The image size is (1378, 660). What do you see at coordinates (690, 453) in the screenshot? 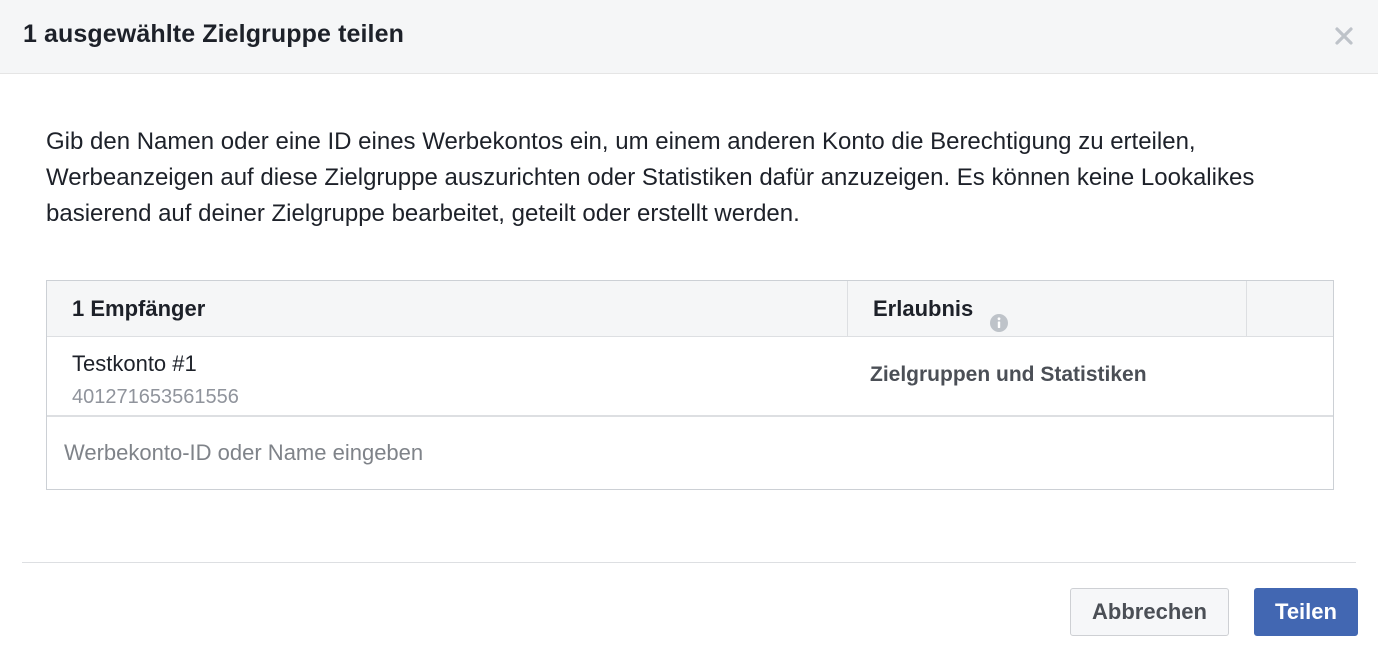
I see `ad-account-search-input` at bounding box center [690, 453].